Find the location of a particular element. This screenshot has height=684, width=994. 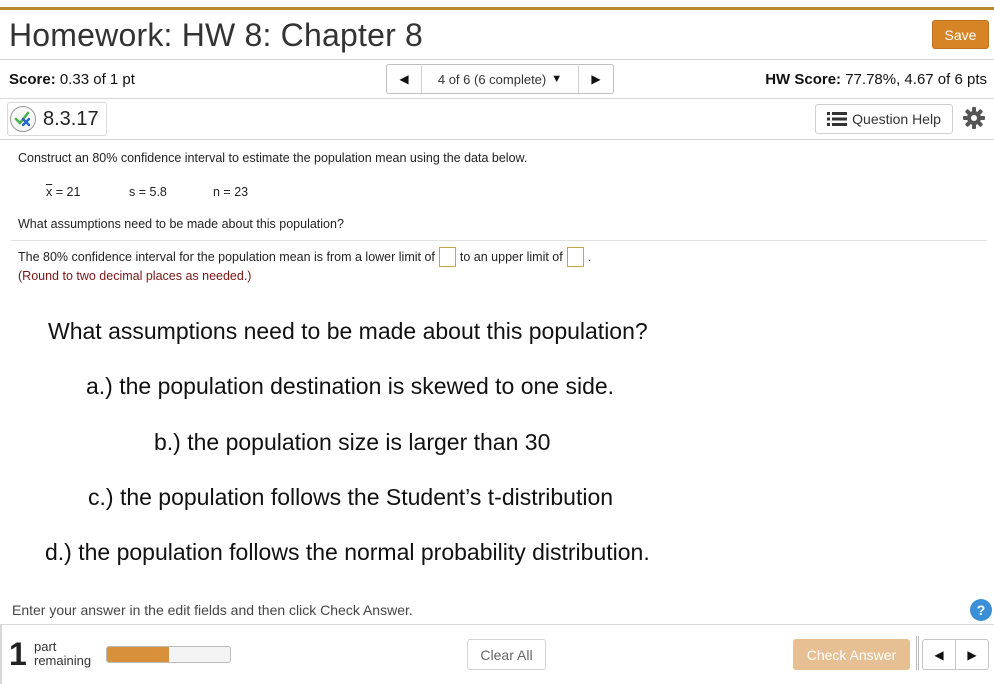

question-id-badge: 8.3.17 is located at coordinates (57, 119).